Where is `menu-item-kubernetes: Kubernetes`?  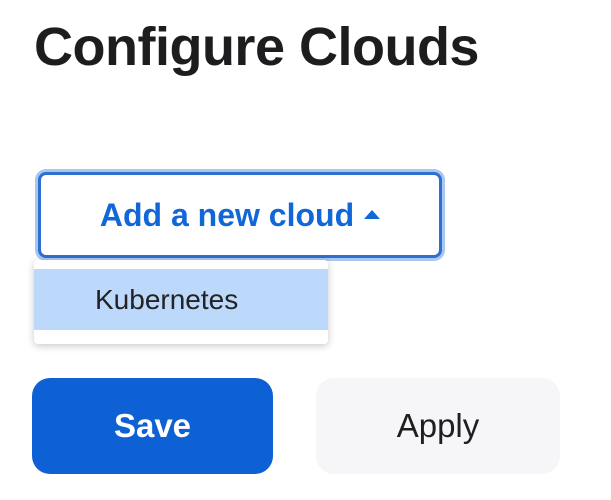
menu-item-kubernetes: Kubernetes is located at coordinates (181, 299).